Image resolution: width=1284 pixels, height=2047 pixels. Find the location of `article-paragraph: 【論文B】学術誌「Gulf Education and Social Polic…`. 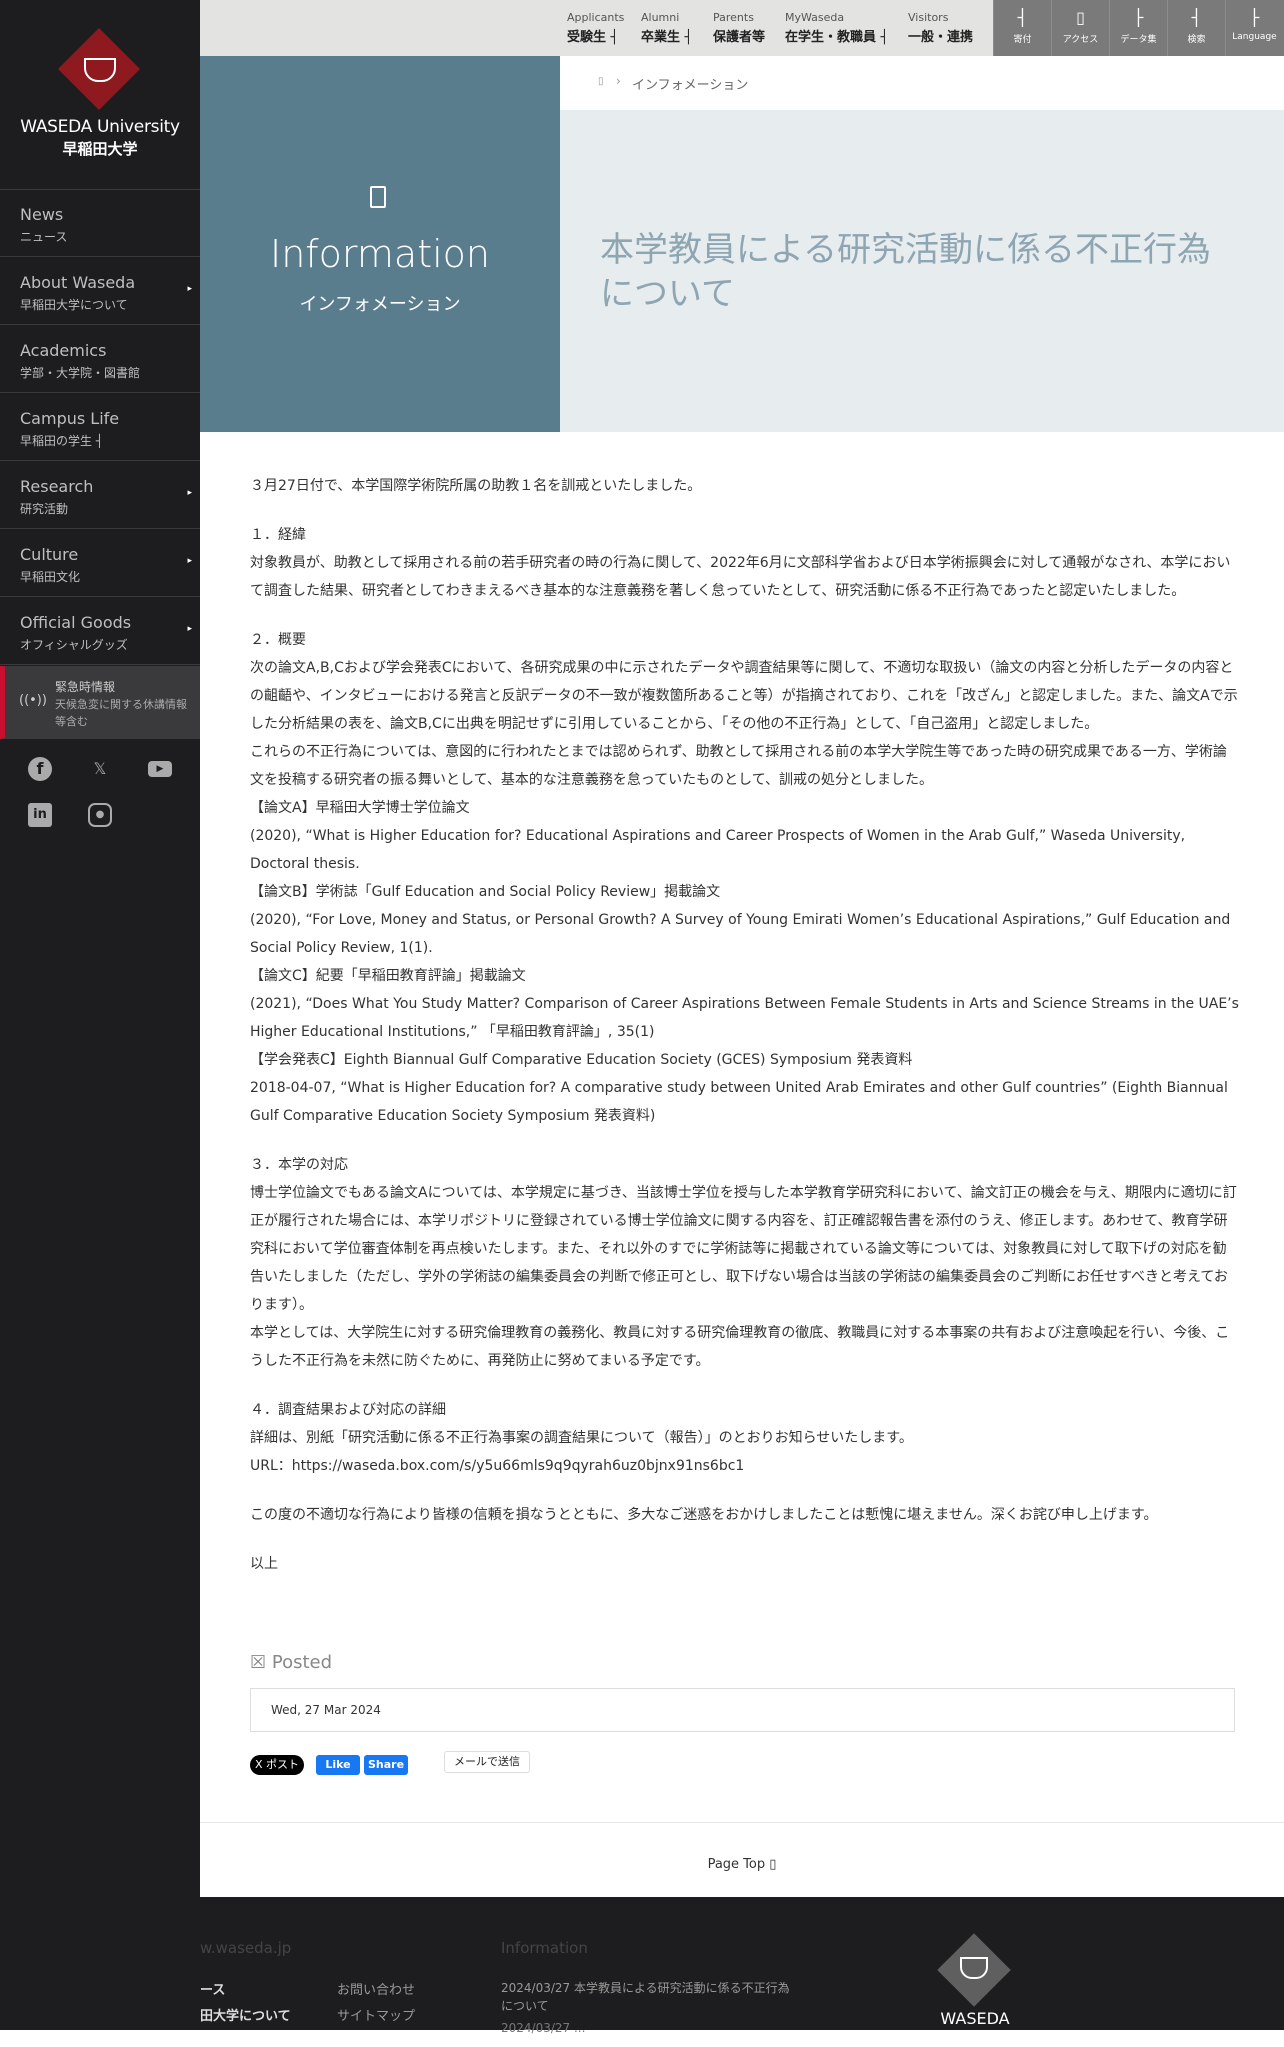

article-paragraph: 【論文B】学術誌「Gulf Education and Social Polic… is located at coordinates (485, 892).